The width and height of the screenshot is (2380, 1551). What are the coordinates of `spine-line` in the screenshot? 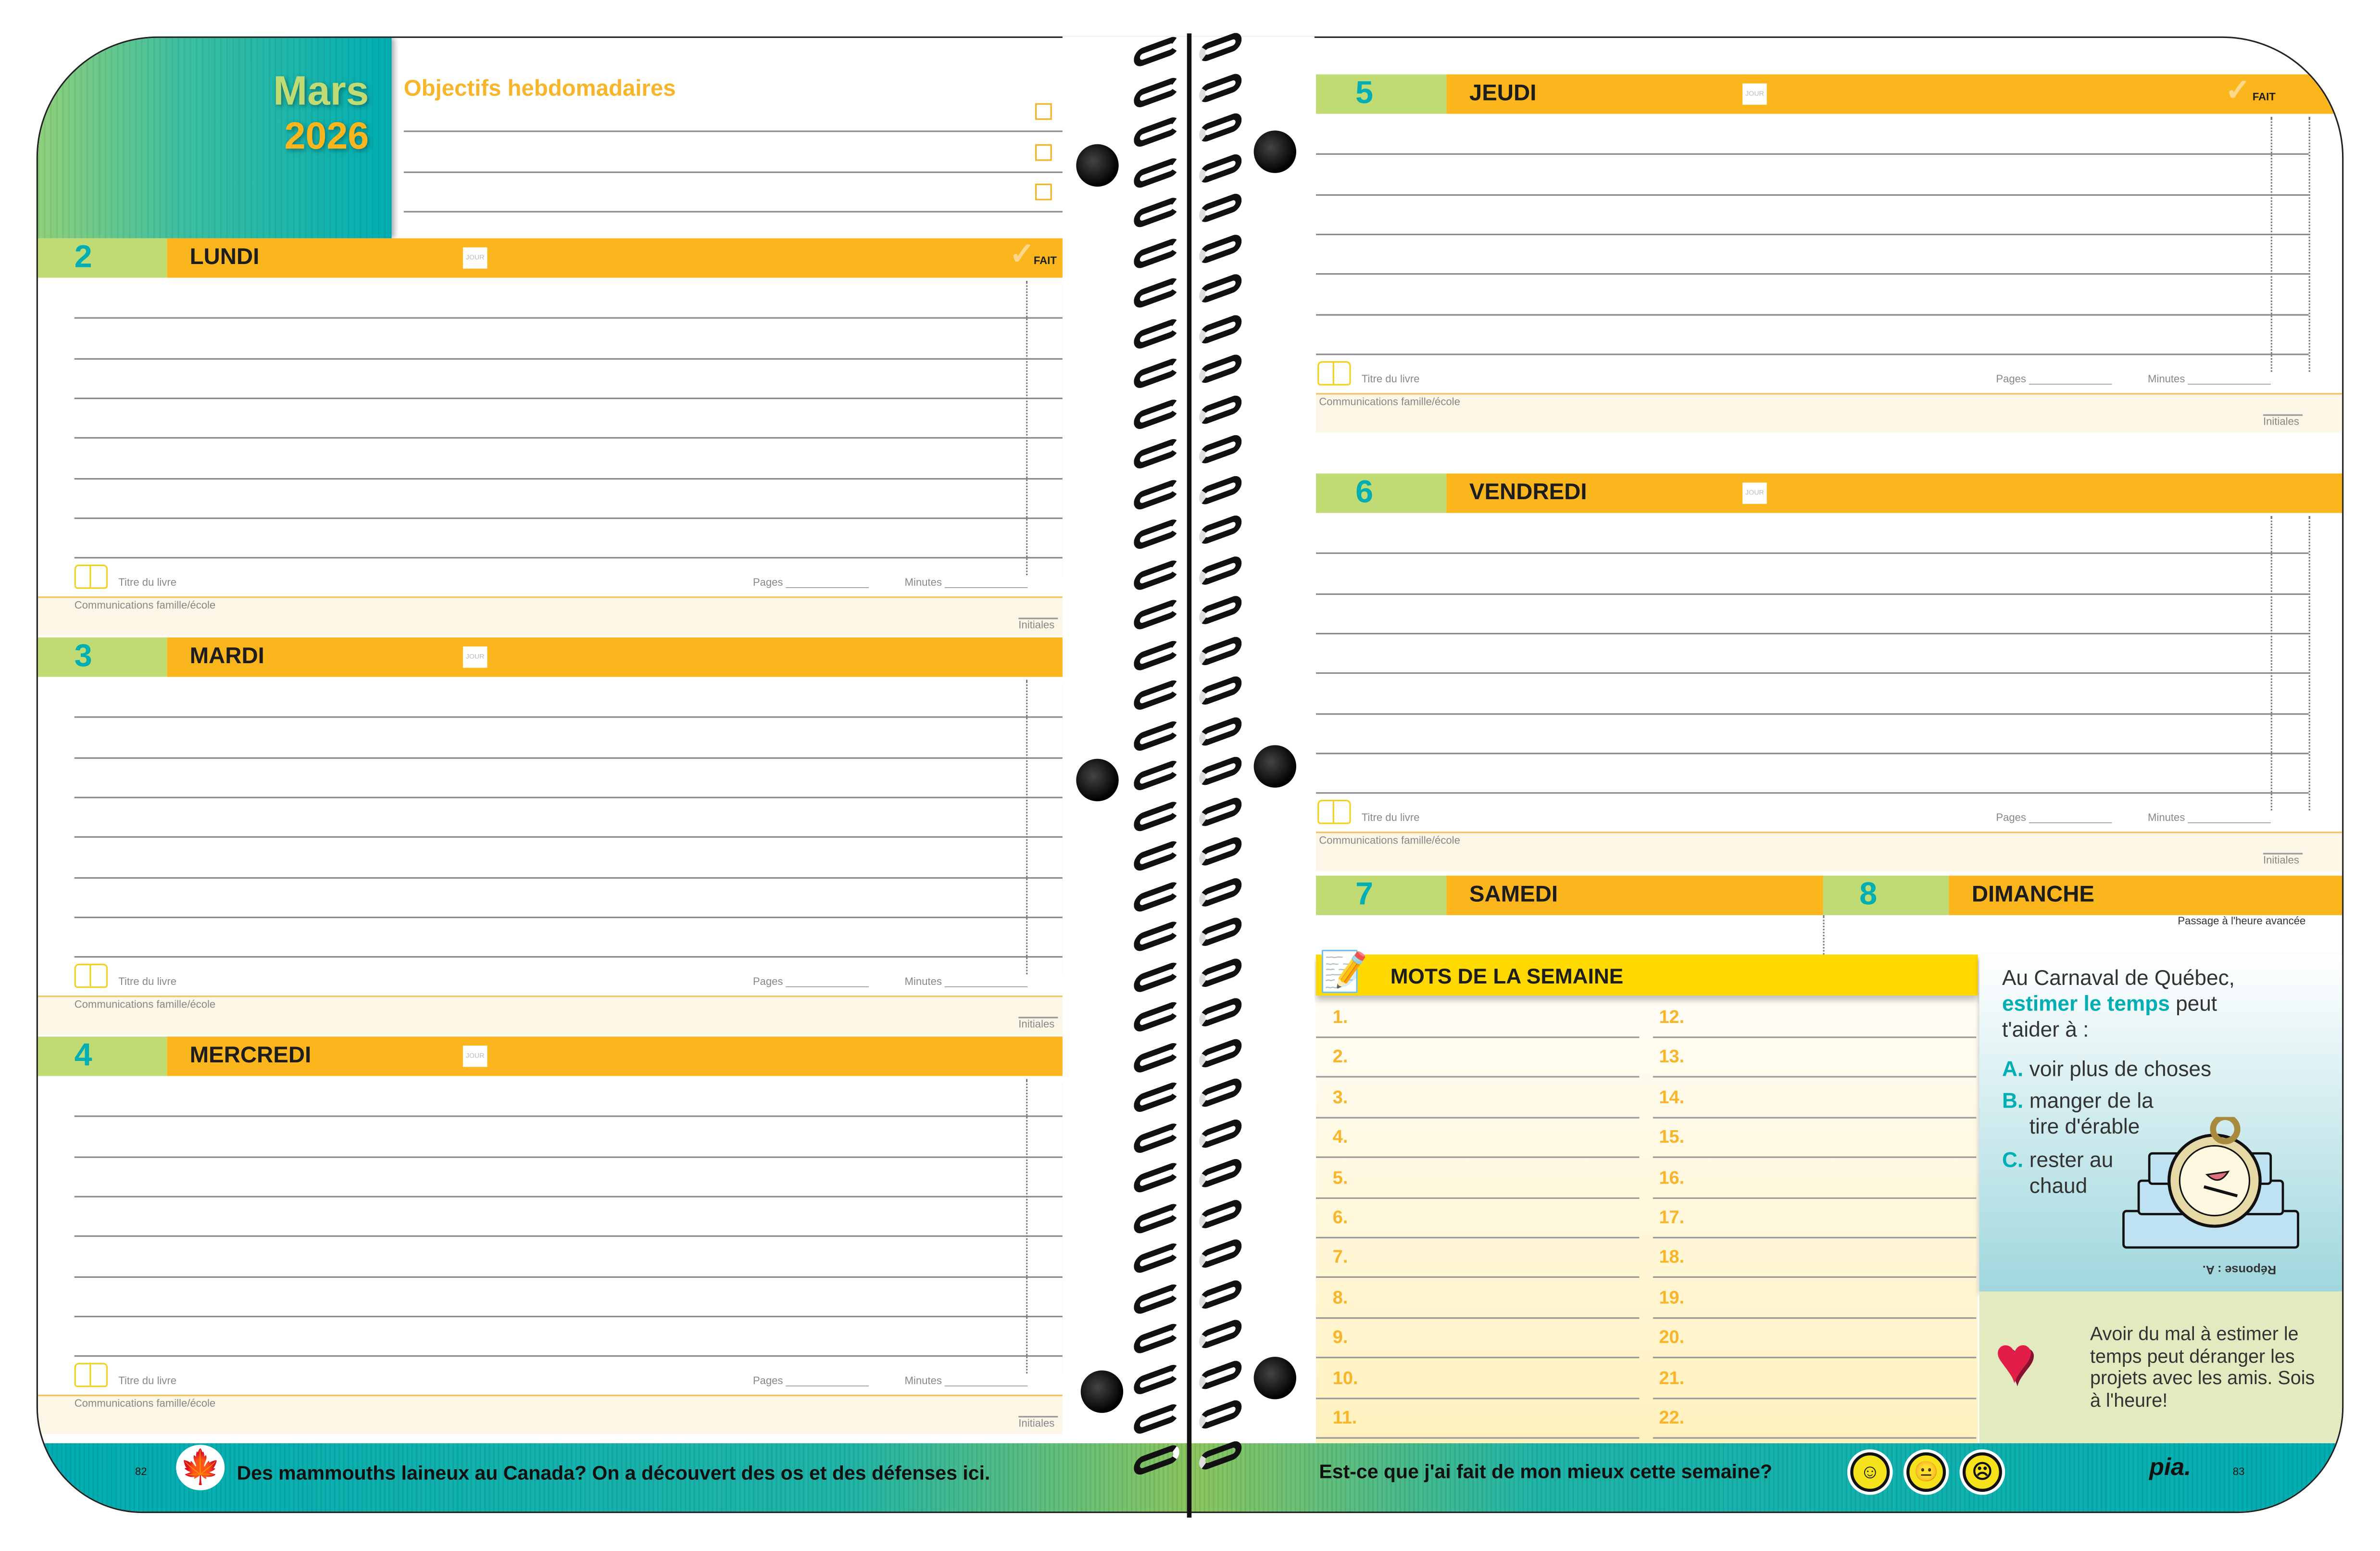 It's located at (1190, 775).